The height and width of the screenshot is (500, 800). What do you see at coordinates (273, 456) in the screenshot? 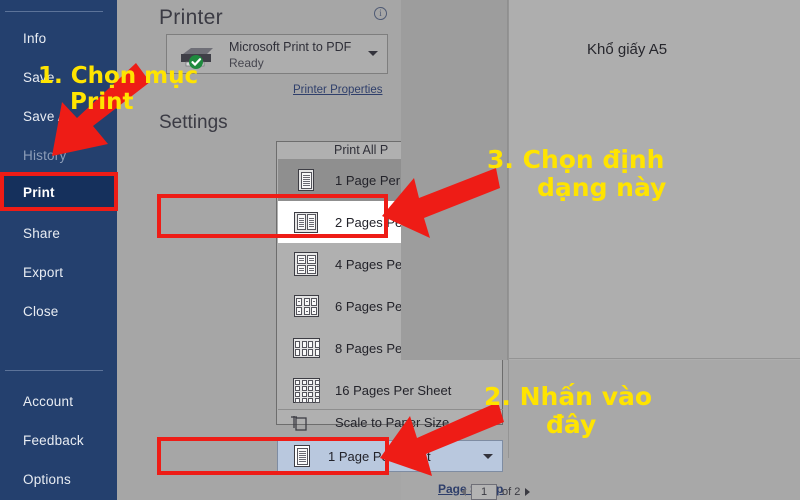
I see `highlight-box-combo` at bounding box center [273, 456].